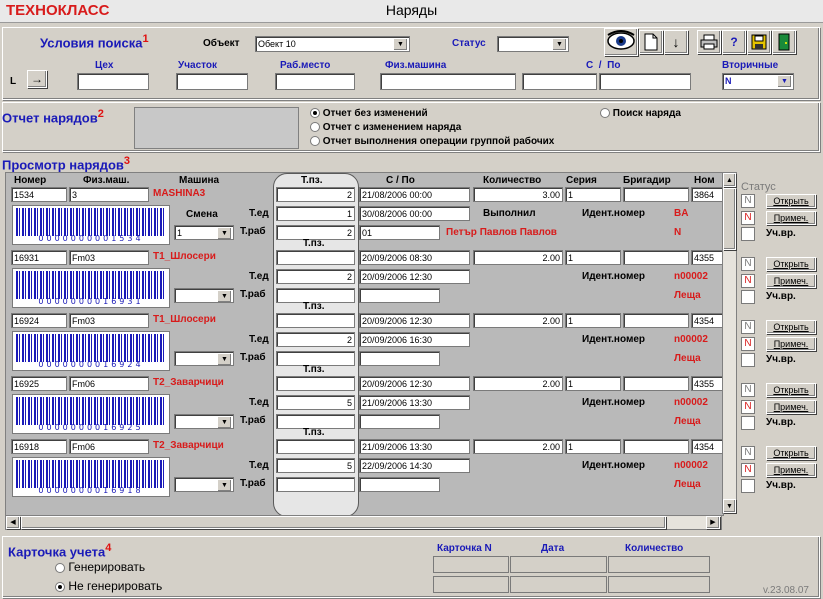 The height and width of the screenshot is (599, 823). What do you see at coordinates (414, 446) in the screenshot?
I see `date-from-field: 21/09/2006 13:30` at bounding box center [414, 446].